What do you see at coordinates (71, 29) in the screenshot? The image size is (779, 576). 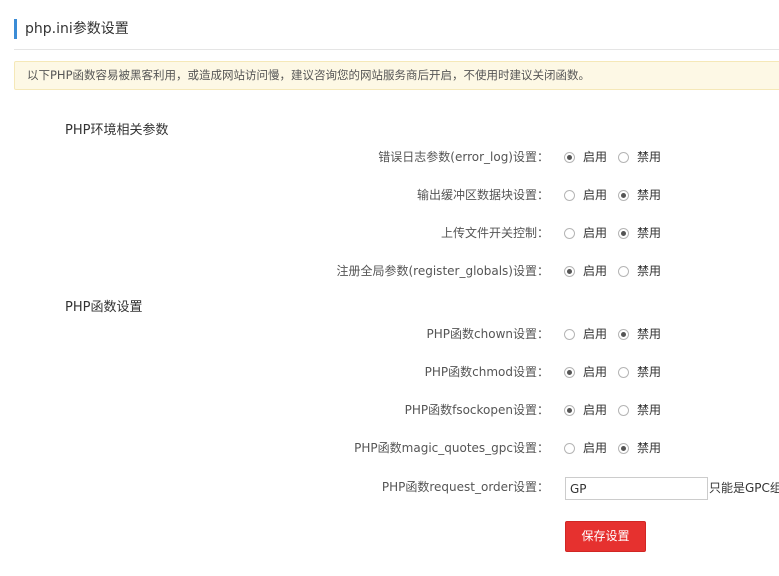 I see `page-title: php.ini参数设置` at bounding box center [71, 29].